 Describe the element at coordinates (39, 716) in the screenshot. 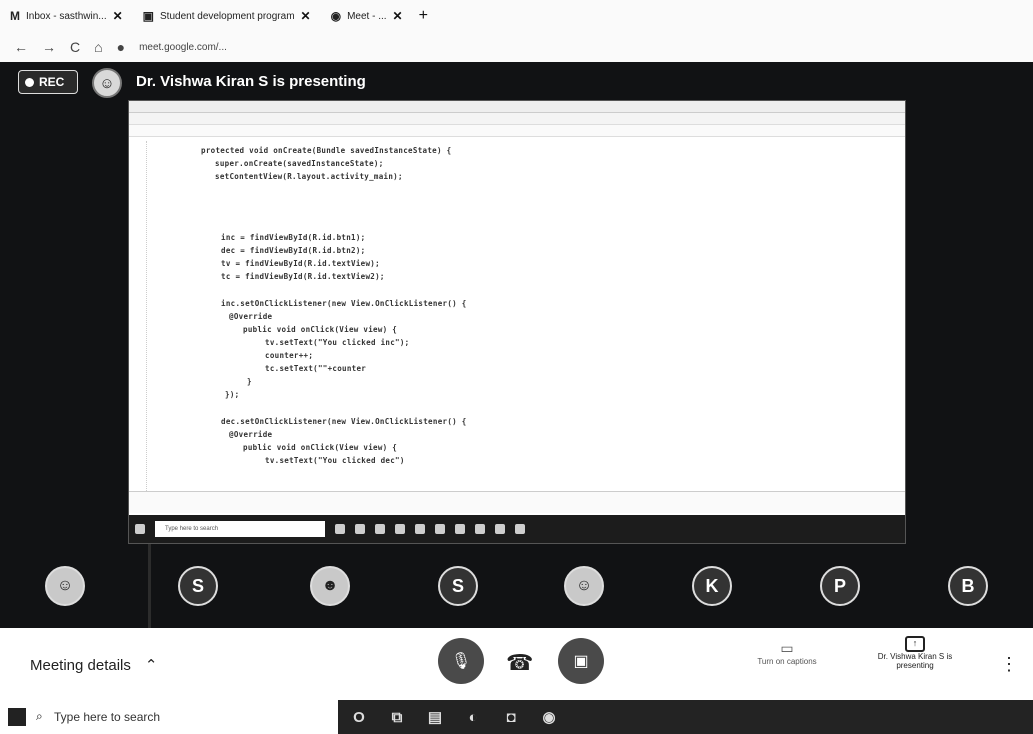

I see `search-icon: ⌕` at that location.